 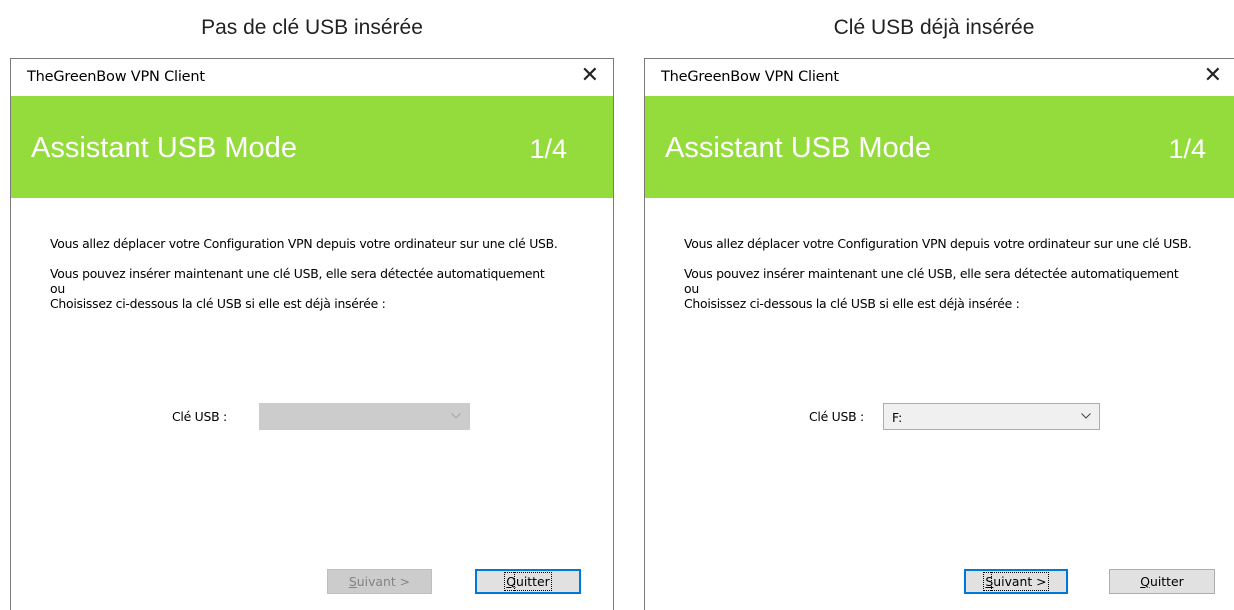 I want to click on caption-usb-inserted: Clé USB déjà insérée, so click(x=934, y=27).